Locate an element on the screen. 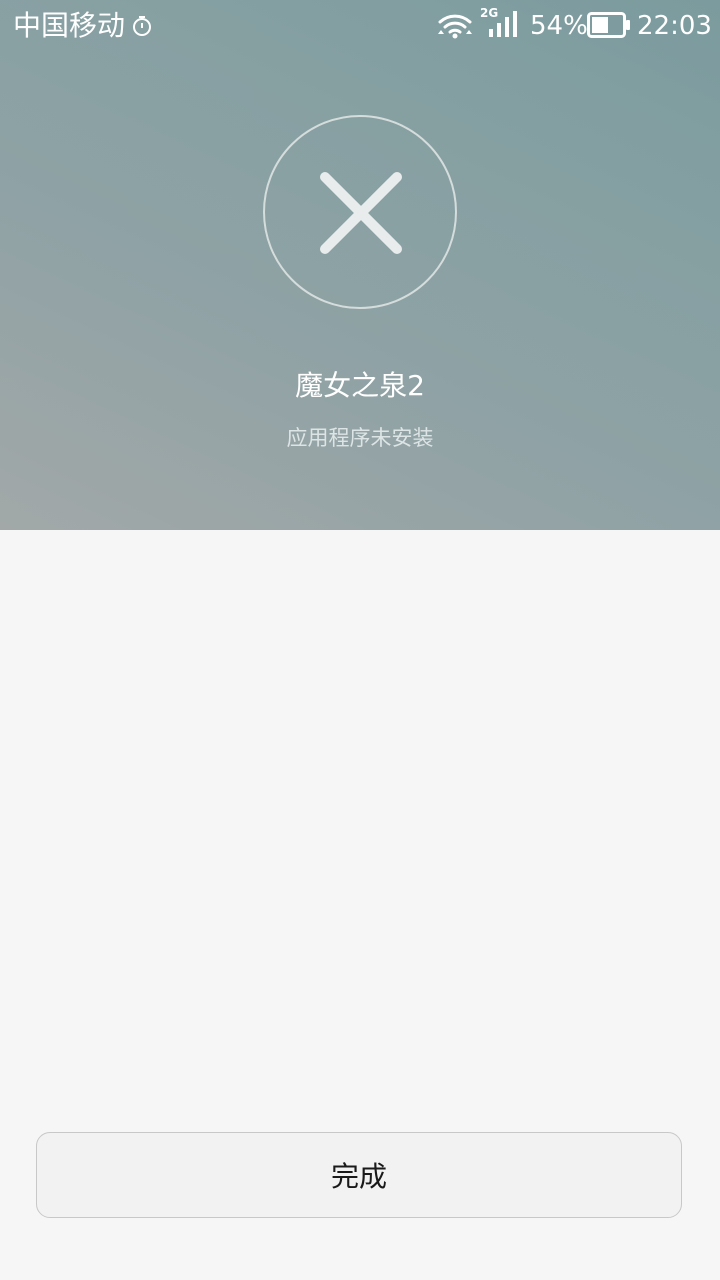 The image size is (720, 1280). close-icon is located at coordinates (361, 213).